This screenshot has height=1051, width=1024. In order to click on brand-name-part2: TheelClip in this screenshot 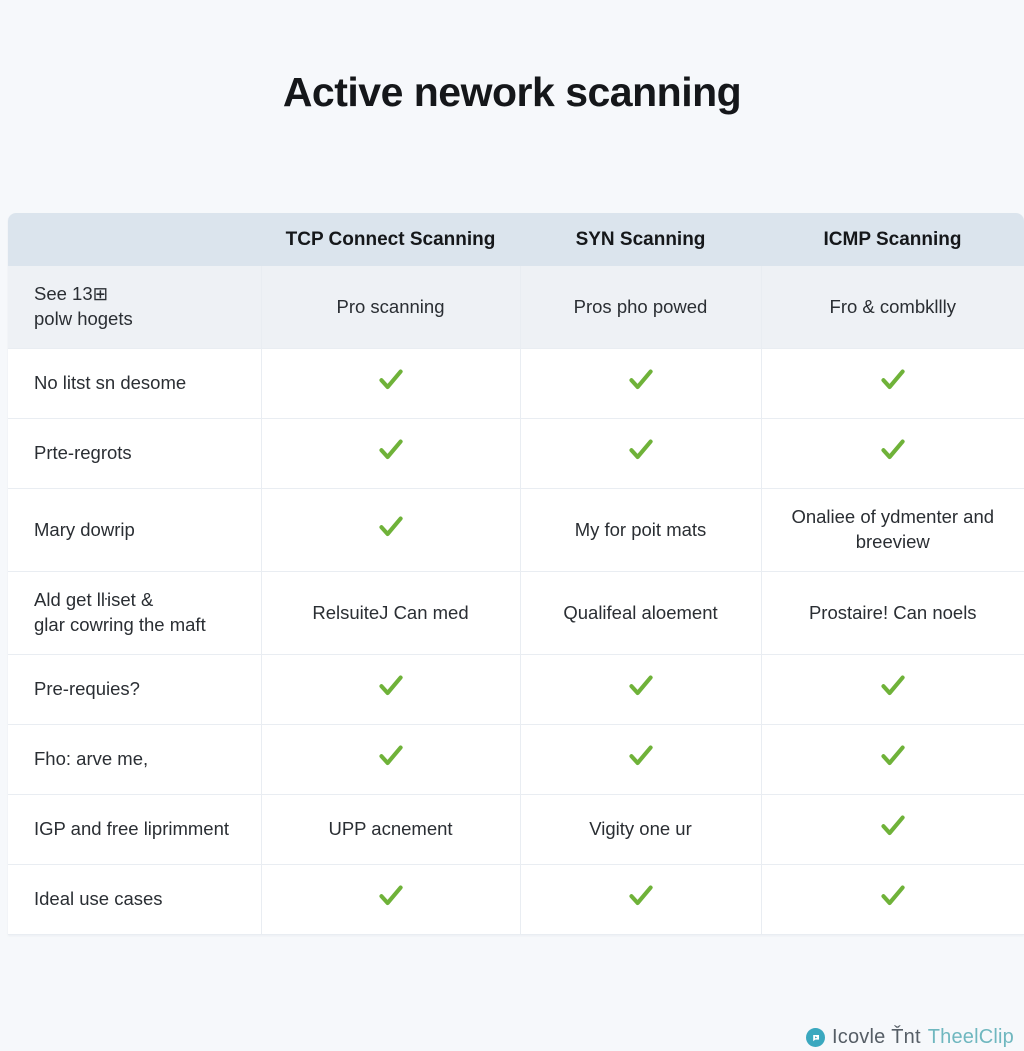, I will do `click(970, 1037)`.